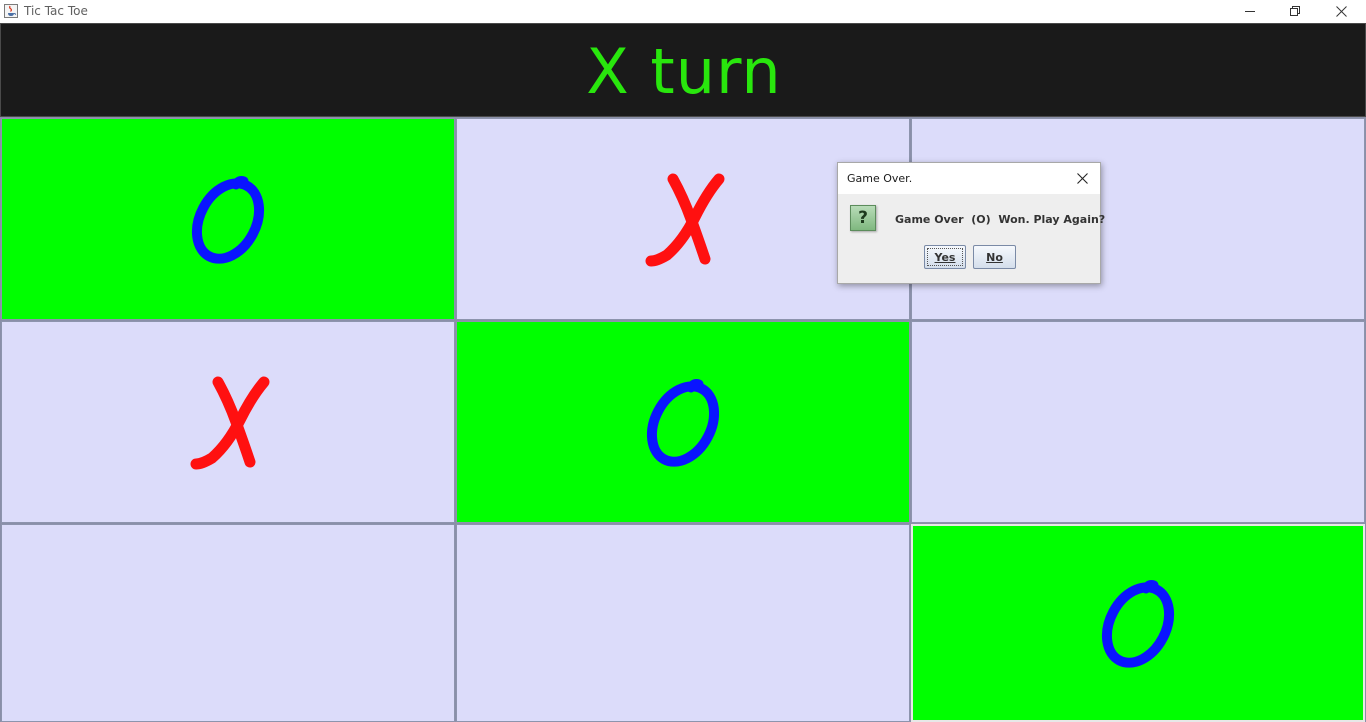 The height and width of the screenshot is (722, 1366). Describe the element at coordinates (969, 178) in the screenshot. I see `dialog-titlebar: Game Over.` at that location.